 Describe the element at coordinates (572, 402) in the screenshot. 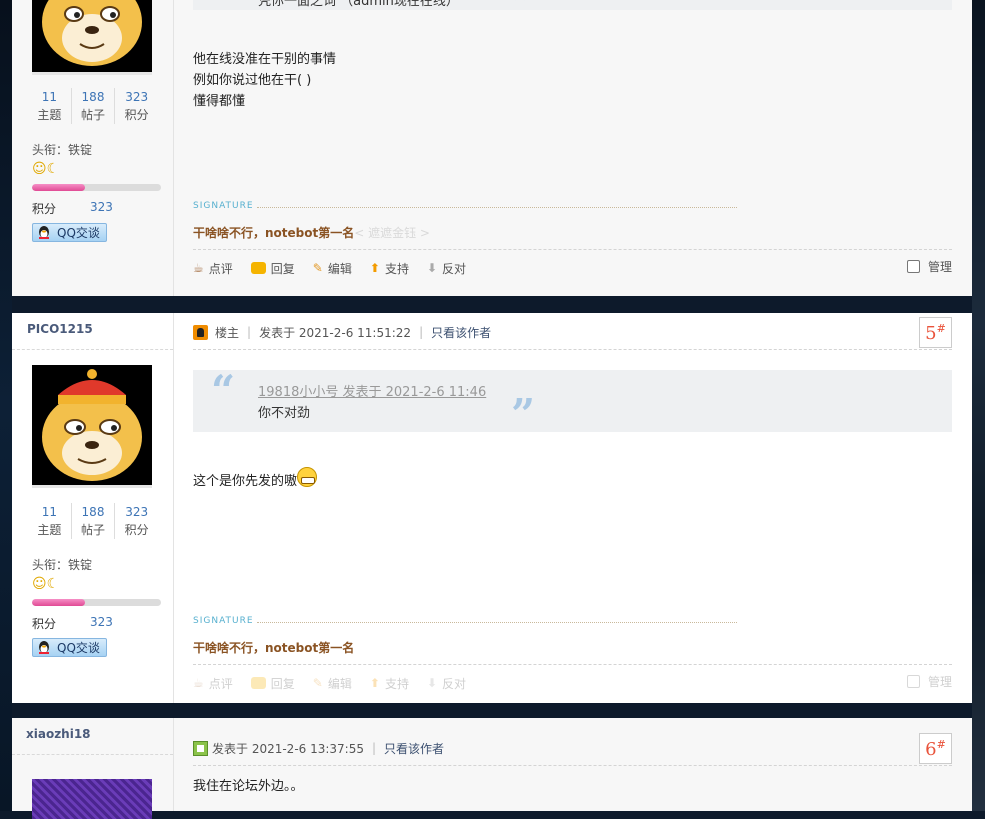

I see `quote-block: “ 19818小小号 发表于 2021-2-6 11:46 你不对劲 ”` at that location.